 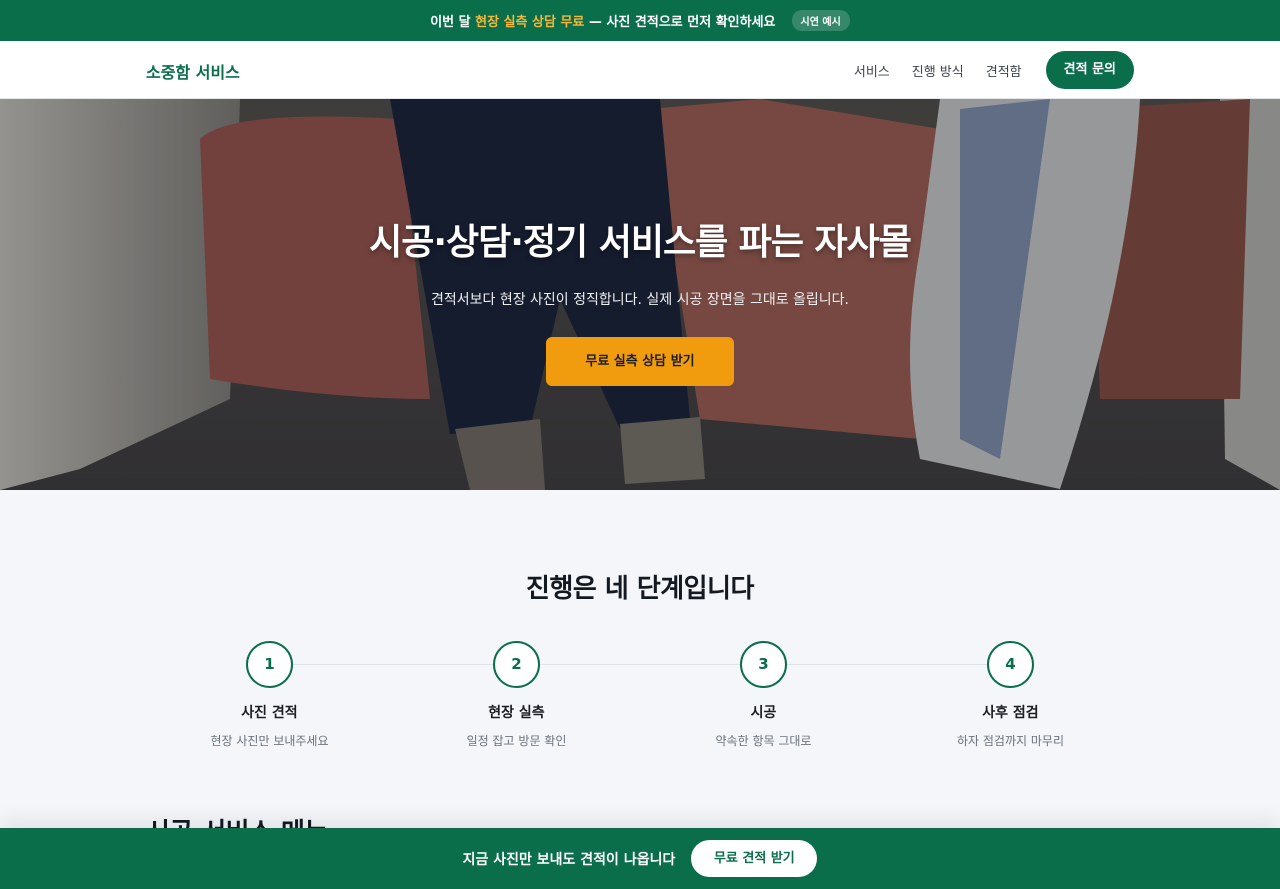 What do you see at coordinates (820, 20) in the screenshot?
I see `demo-badge: 시연 예시` at bounding box center [820, 20].